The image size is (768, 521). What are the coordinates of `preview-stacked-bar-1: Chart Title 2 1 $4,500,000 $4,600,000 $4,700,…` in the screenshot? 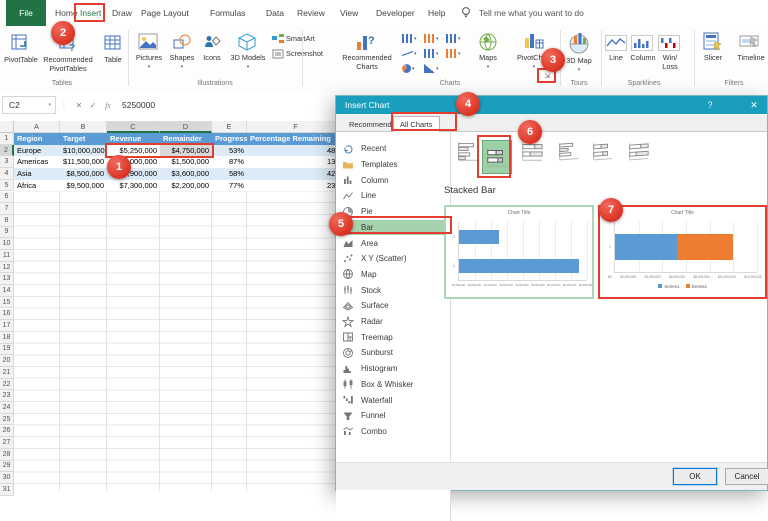 It's located at (519, 252).